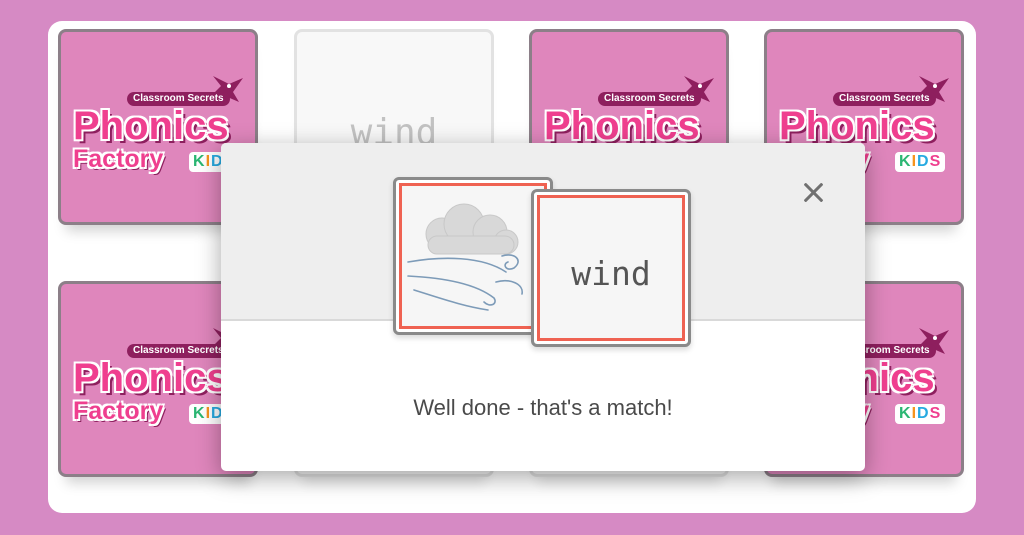 This screenshot has height=535, width=1024. What do you see at coordinates (813, 193) in the screenshot?
I see `close-icon` at bounding box center [813, 193].